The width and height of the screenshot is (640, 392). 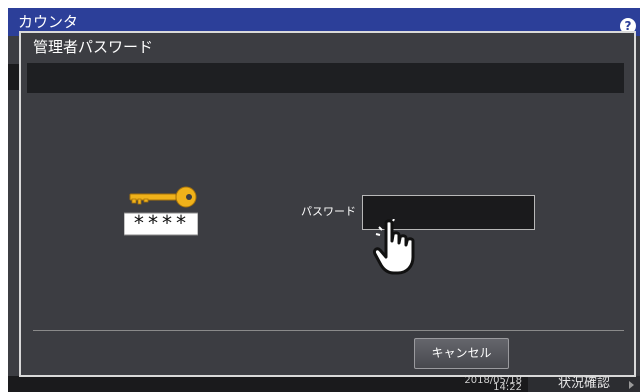 What do you see at coordinates (325, 78) in the screenshot?
I see `dialog-message-band` at bounding box center [325, 78].